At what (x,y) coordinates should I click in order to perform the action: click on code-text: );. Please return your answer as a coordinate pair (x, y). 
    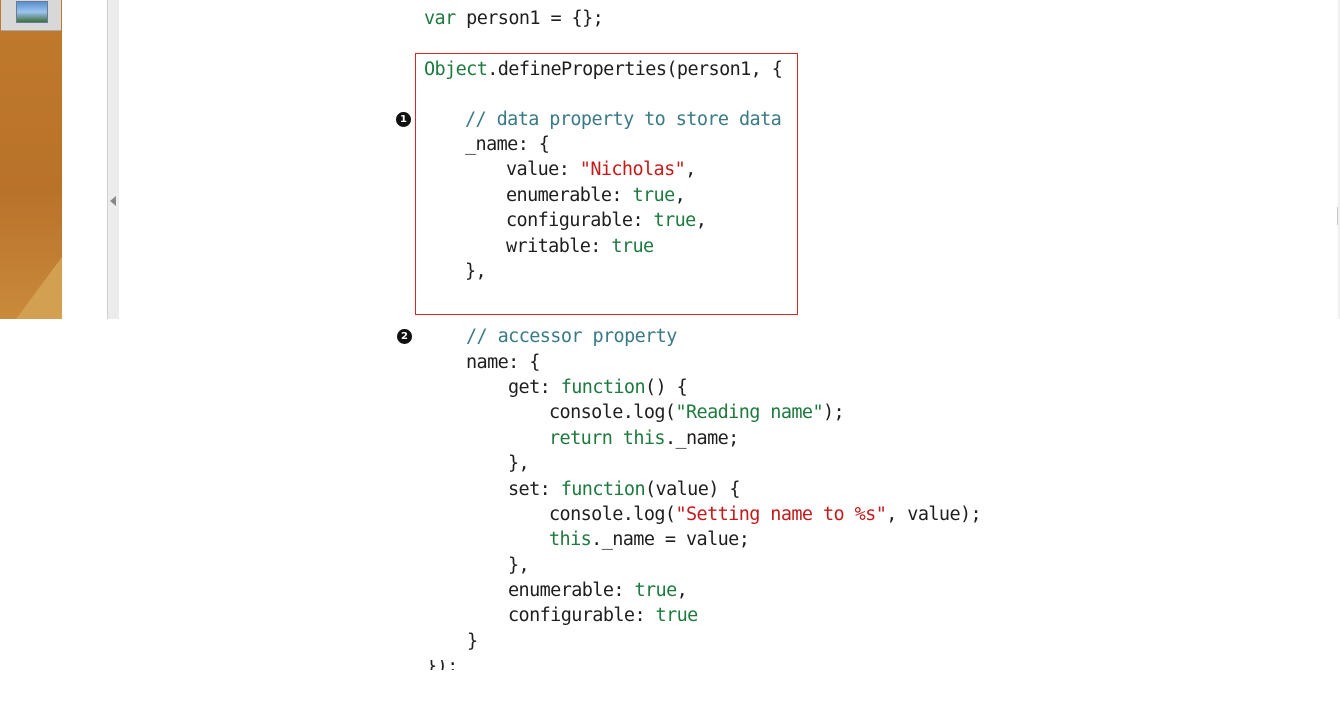
    Looking at the image, I should click on (834, 412).